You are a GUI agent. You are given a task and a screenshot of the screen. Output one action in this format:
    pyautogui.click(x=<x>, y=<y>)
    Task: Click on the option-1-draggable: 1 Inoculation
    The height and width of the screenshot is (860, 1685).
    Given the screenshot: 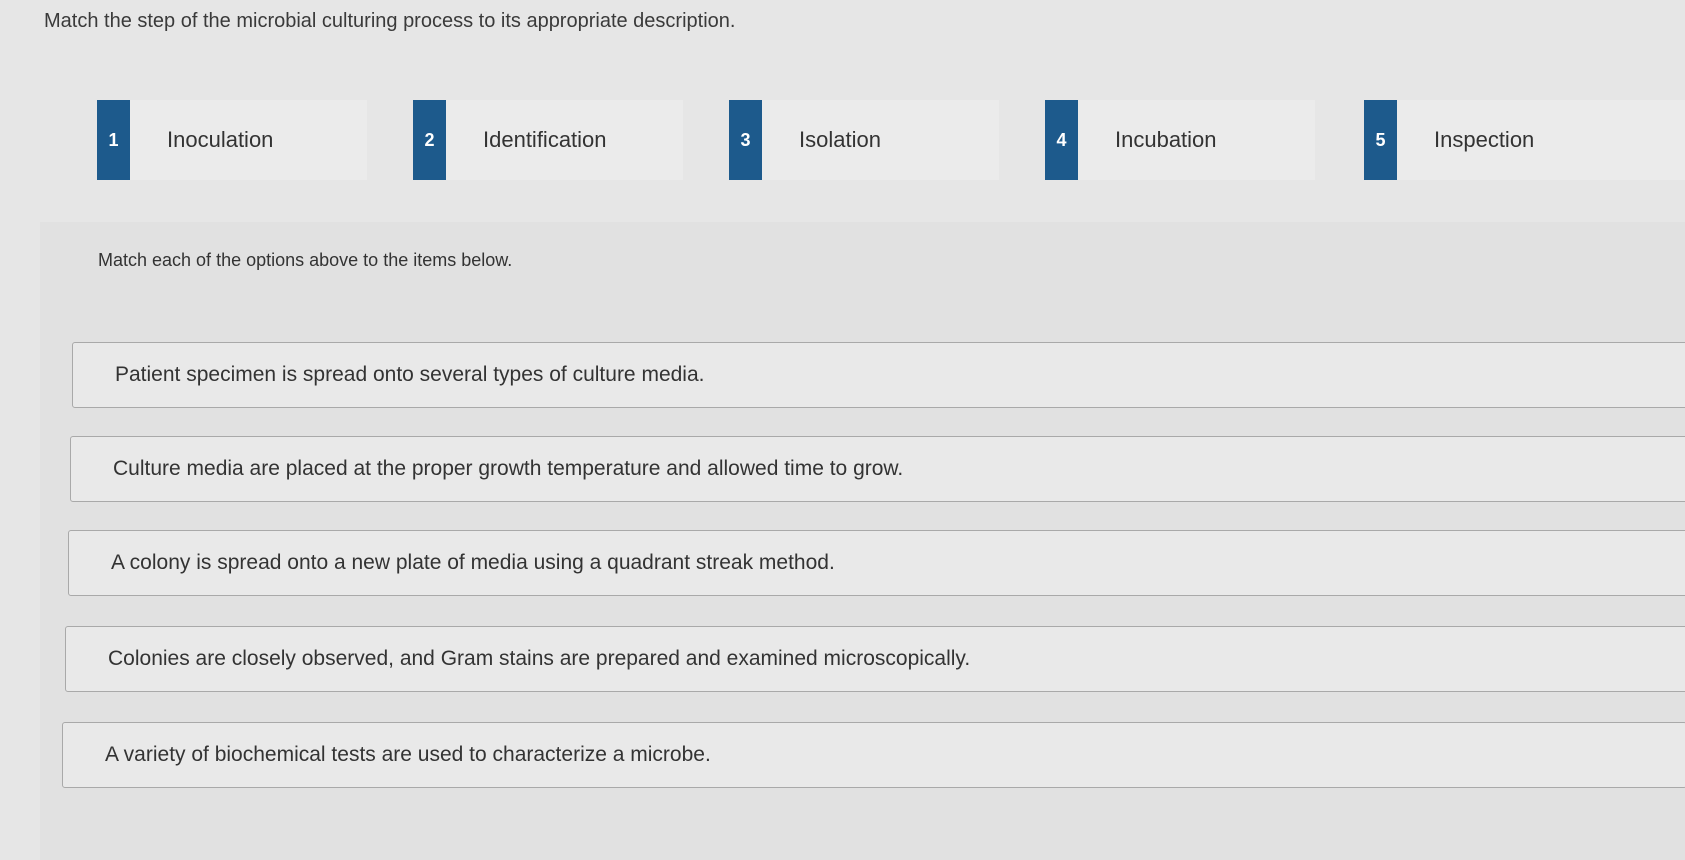 What is the action you would take?
    pyautogui.click(x=232, y=140)
    